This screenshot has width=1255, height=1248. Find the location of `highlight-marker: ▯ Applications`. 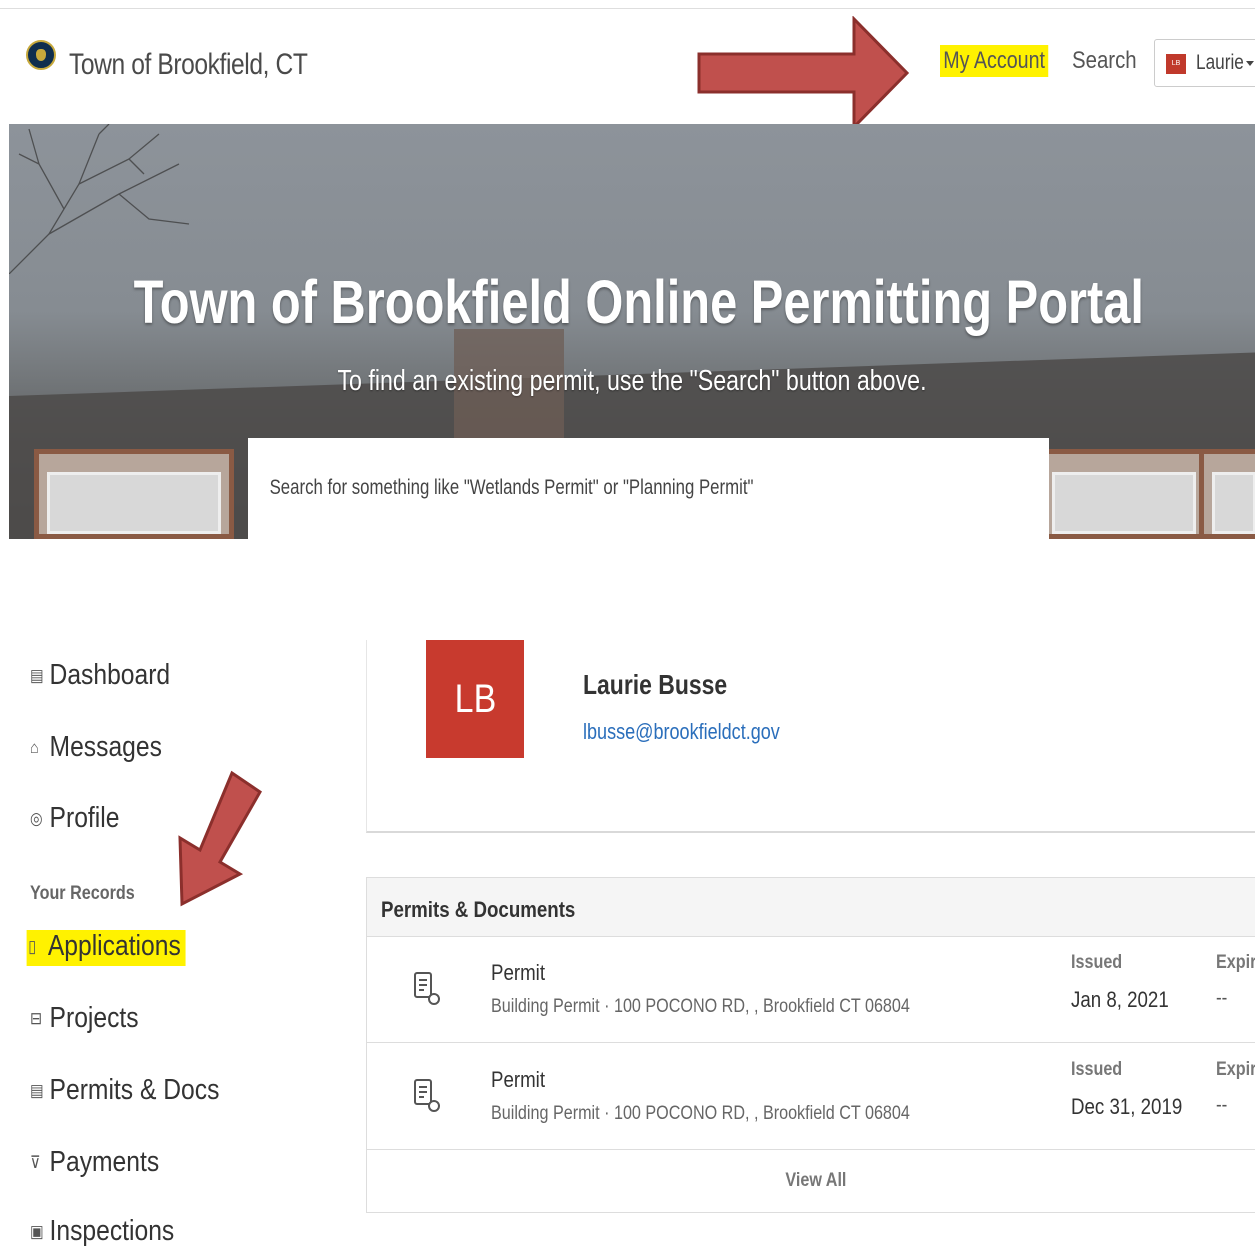

highlight-marker: ▯ Applications is located at coordinates (106, 948).